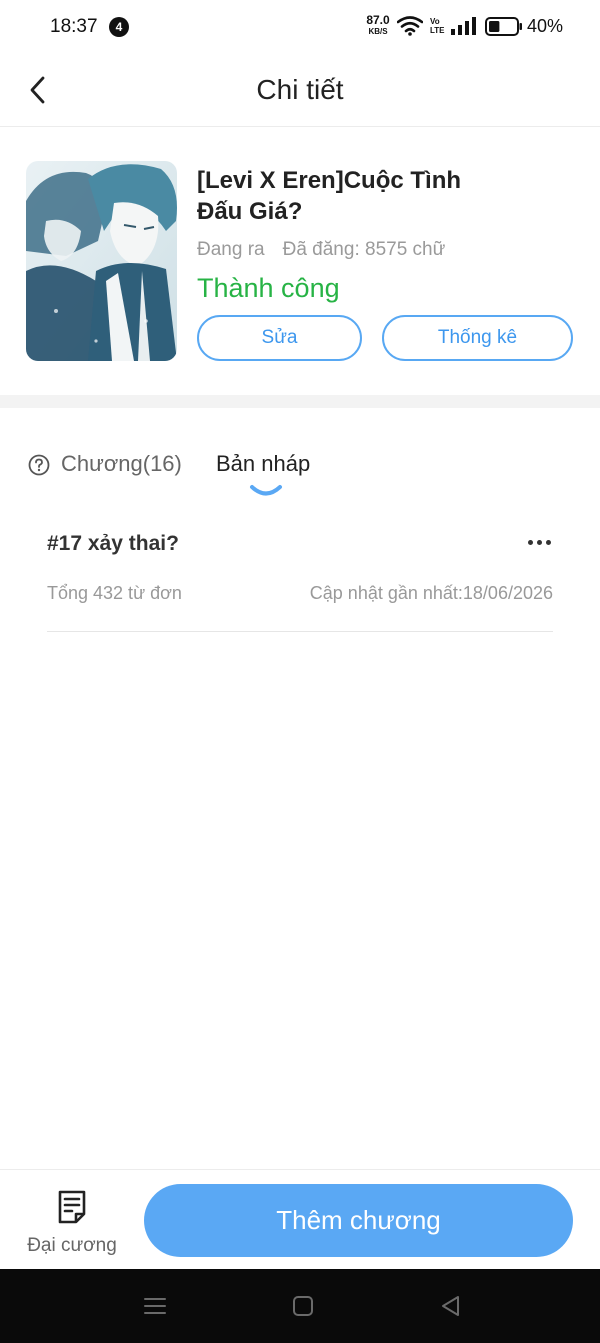 This screenshot has height=1343, width=600. I want to click on more-options-button, so click(539, 542).